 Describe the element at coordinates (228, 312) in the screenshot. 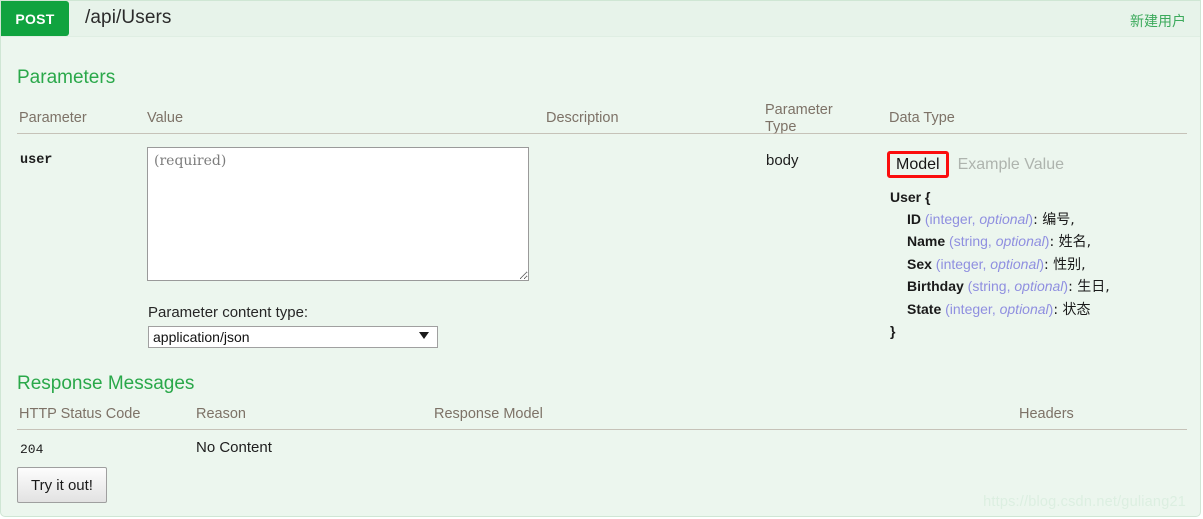

I see `content-type-label: Parameter content type:` at that location.